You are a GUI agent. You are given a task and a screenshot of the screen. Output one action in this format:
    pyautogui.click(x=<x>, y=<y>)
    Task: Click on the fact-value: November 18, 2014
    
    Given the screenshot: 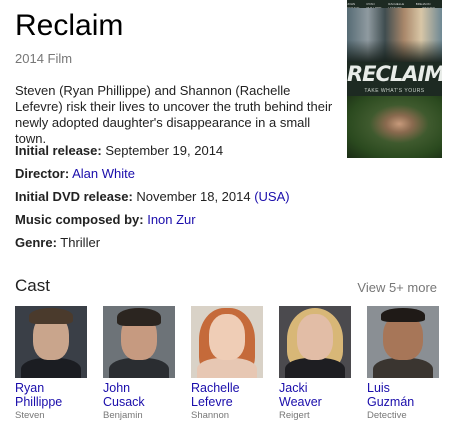 What is the action you would take?
    pyautogui.click(x=193, y=196)
    